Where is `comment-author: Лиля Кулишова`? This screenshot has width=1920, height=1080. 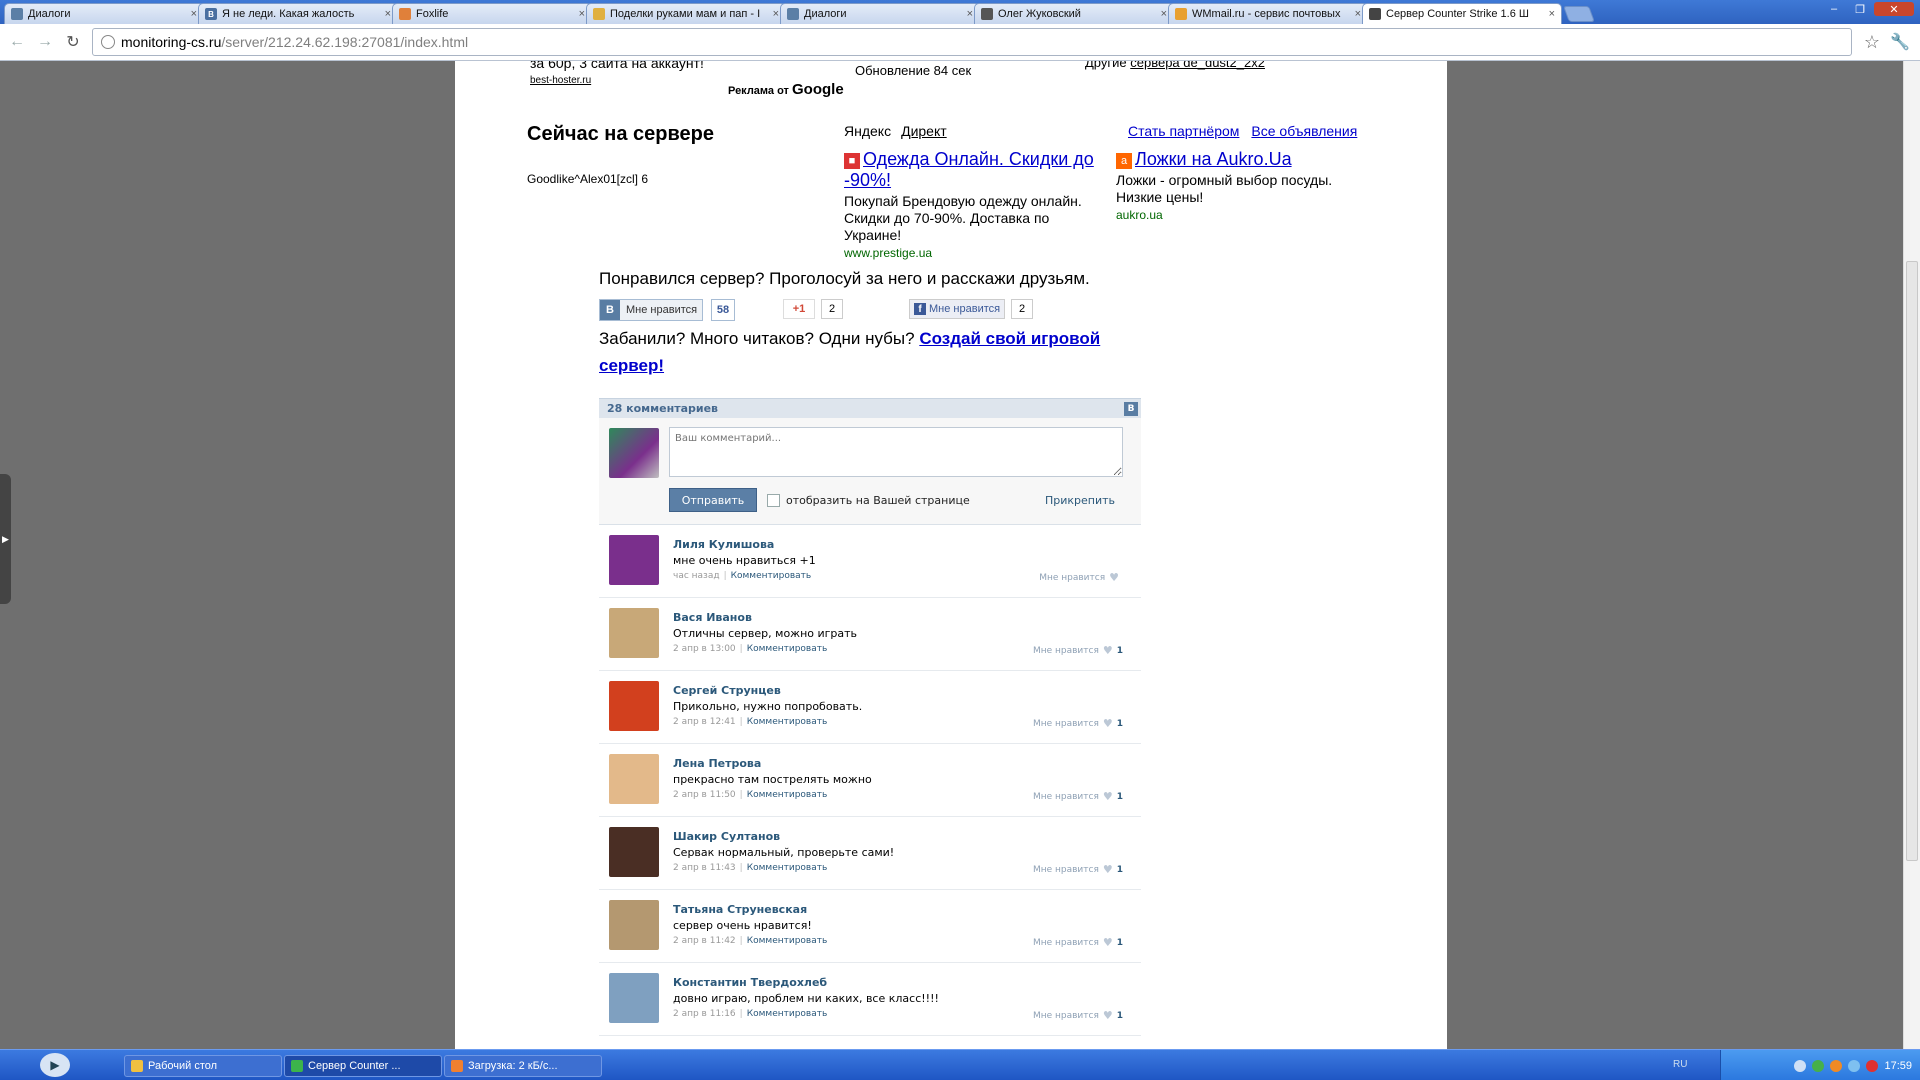
comment-author: Лиля Кулишова is located at coordinates (723, 544).